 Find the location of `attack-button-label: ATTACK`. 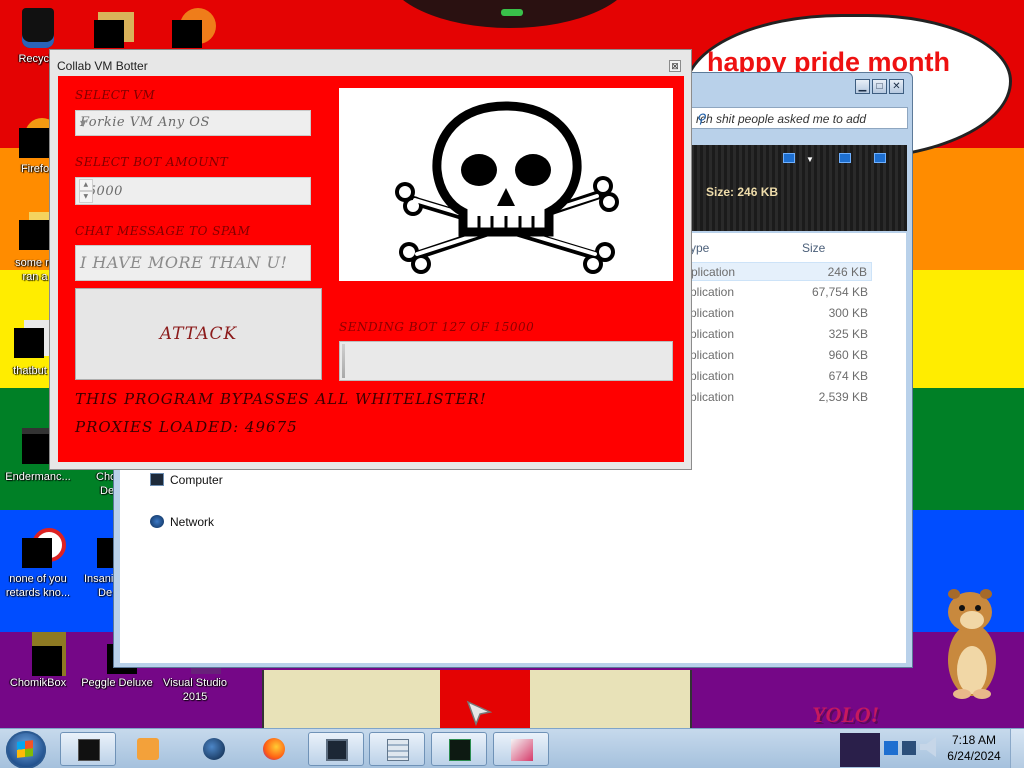

attack-button-label: ATTACK is located at coordinates (198, 334).